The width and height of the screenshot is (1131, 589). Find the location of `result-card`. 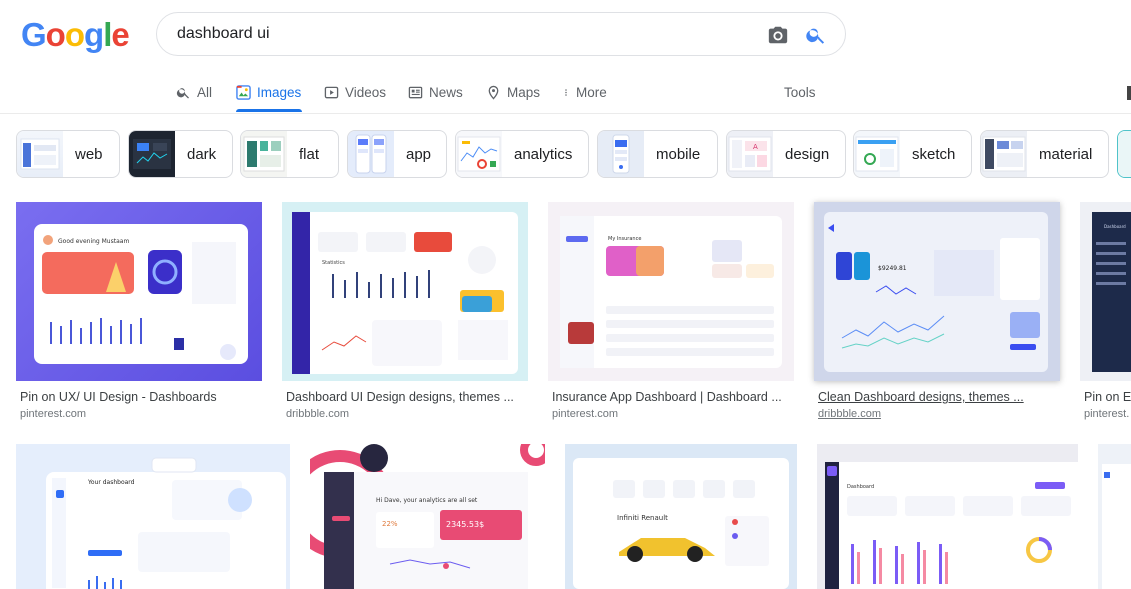

result-card is located at coordinates (1114, 516).